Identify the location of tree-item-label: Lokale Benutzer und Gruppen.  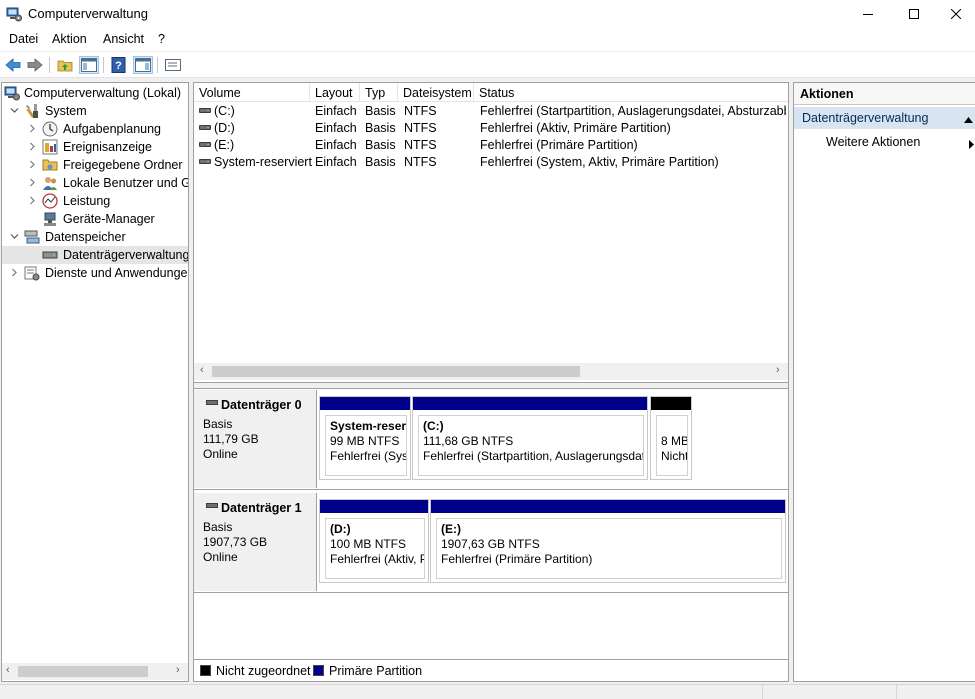
(125, 183).